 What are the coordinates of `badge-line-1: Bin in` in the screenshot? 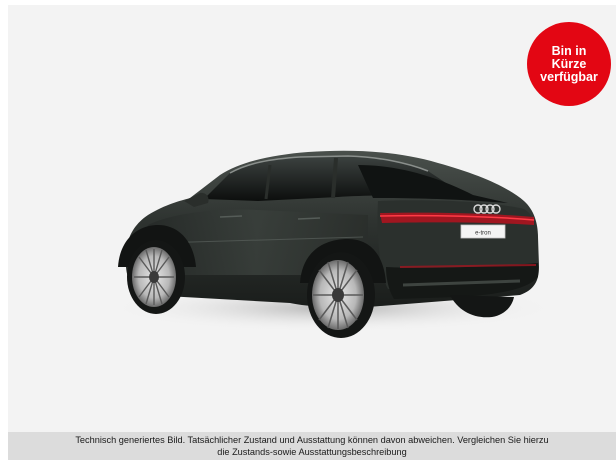 It's located at (569, 50).